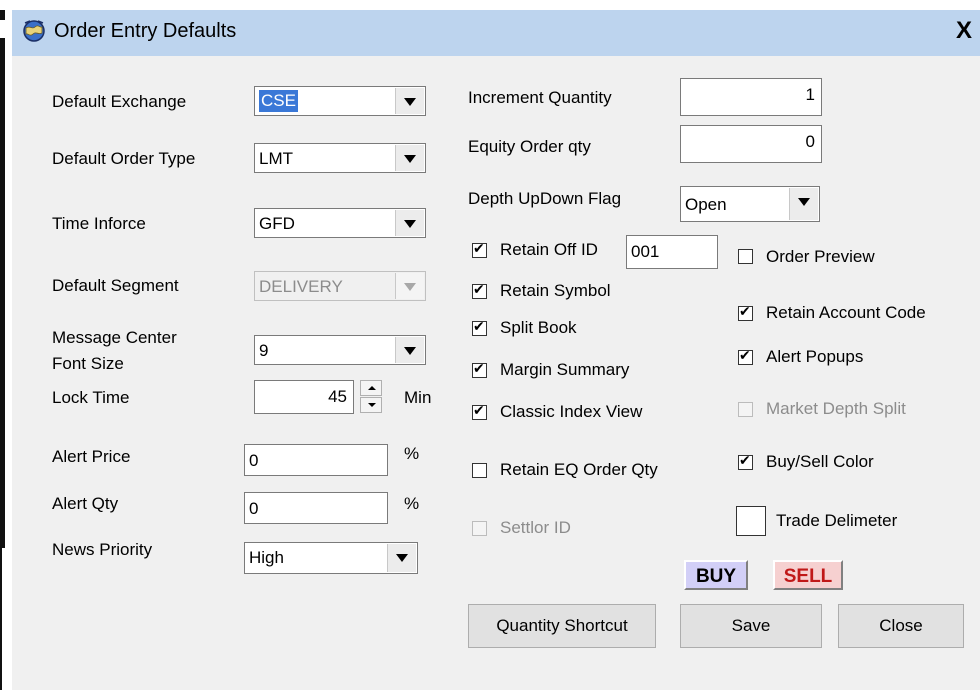  Describe the element at coordinates (751, 144) in the screenshot. I see `equity-order-qty-input: 0` at that location.